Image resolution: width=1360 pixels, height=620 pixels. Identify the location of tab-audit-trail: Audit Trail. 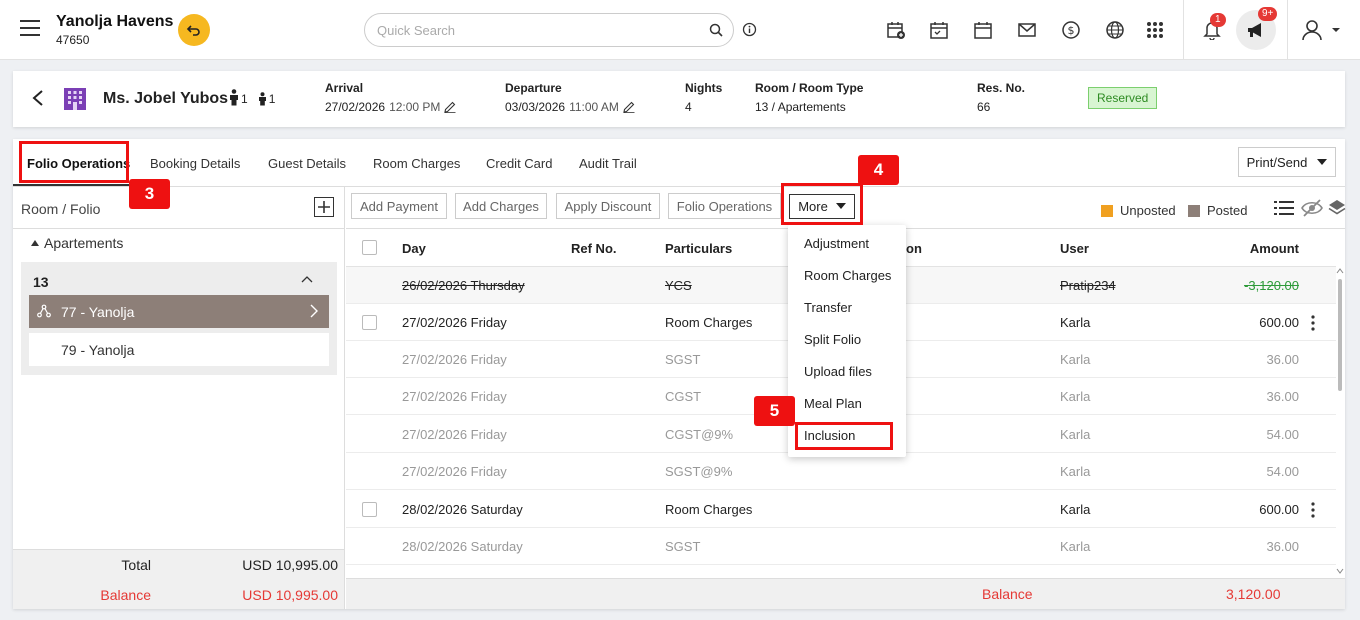
(608, 163).